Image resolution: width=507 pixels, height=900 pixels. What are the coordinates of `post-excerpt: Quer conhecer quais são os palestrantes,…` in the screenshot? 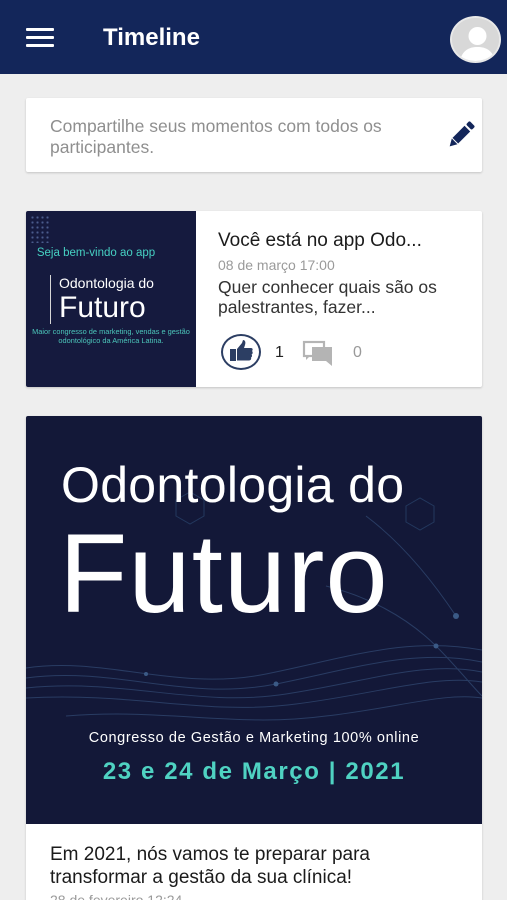 It's located at (327, 297).